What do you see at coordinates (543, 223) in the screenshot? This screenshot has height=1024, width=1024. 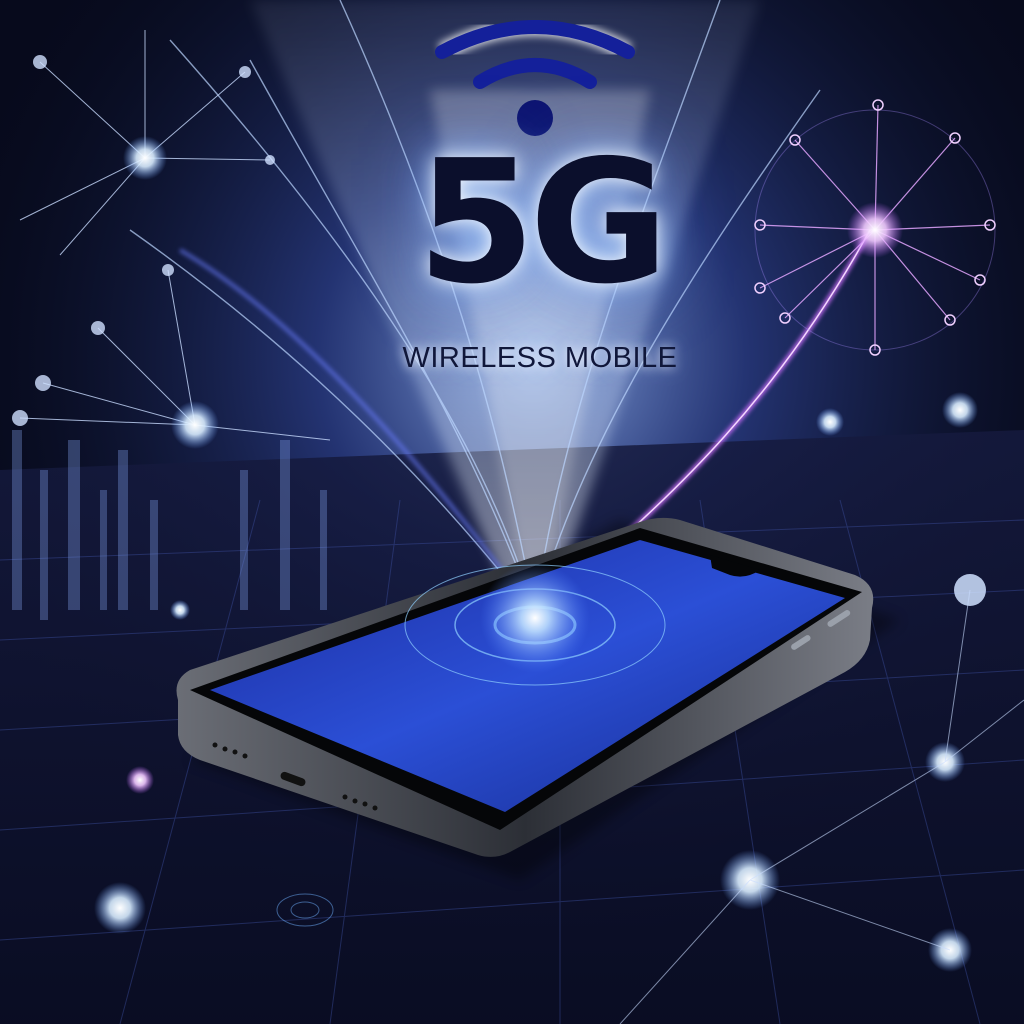 I see `headline-5g: 5G` at bounding box center [543, 223].